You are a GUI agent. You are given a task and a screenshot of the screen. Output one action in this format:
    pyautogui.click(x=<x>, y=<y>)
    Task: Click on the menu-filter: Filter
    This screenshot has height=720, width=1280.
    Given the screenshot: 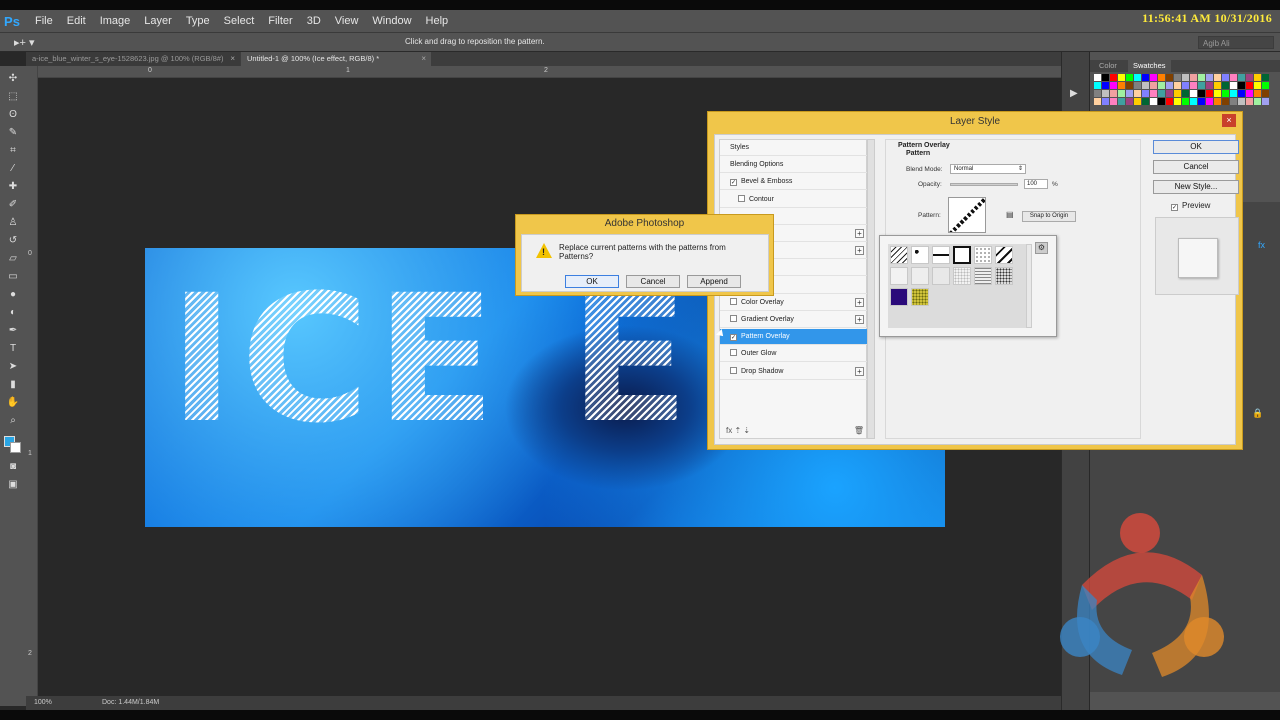 What is the action you would take?
    pyautogui.click(x=280, y=21)
    